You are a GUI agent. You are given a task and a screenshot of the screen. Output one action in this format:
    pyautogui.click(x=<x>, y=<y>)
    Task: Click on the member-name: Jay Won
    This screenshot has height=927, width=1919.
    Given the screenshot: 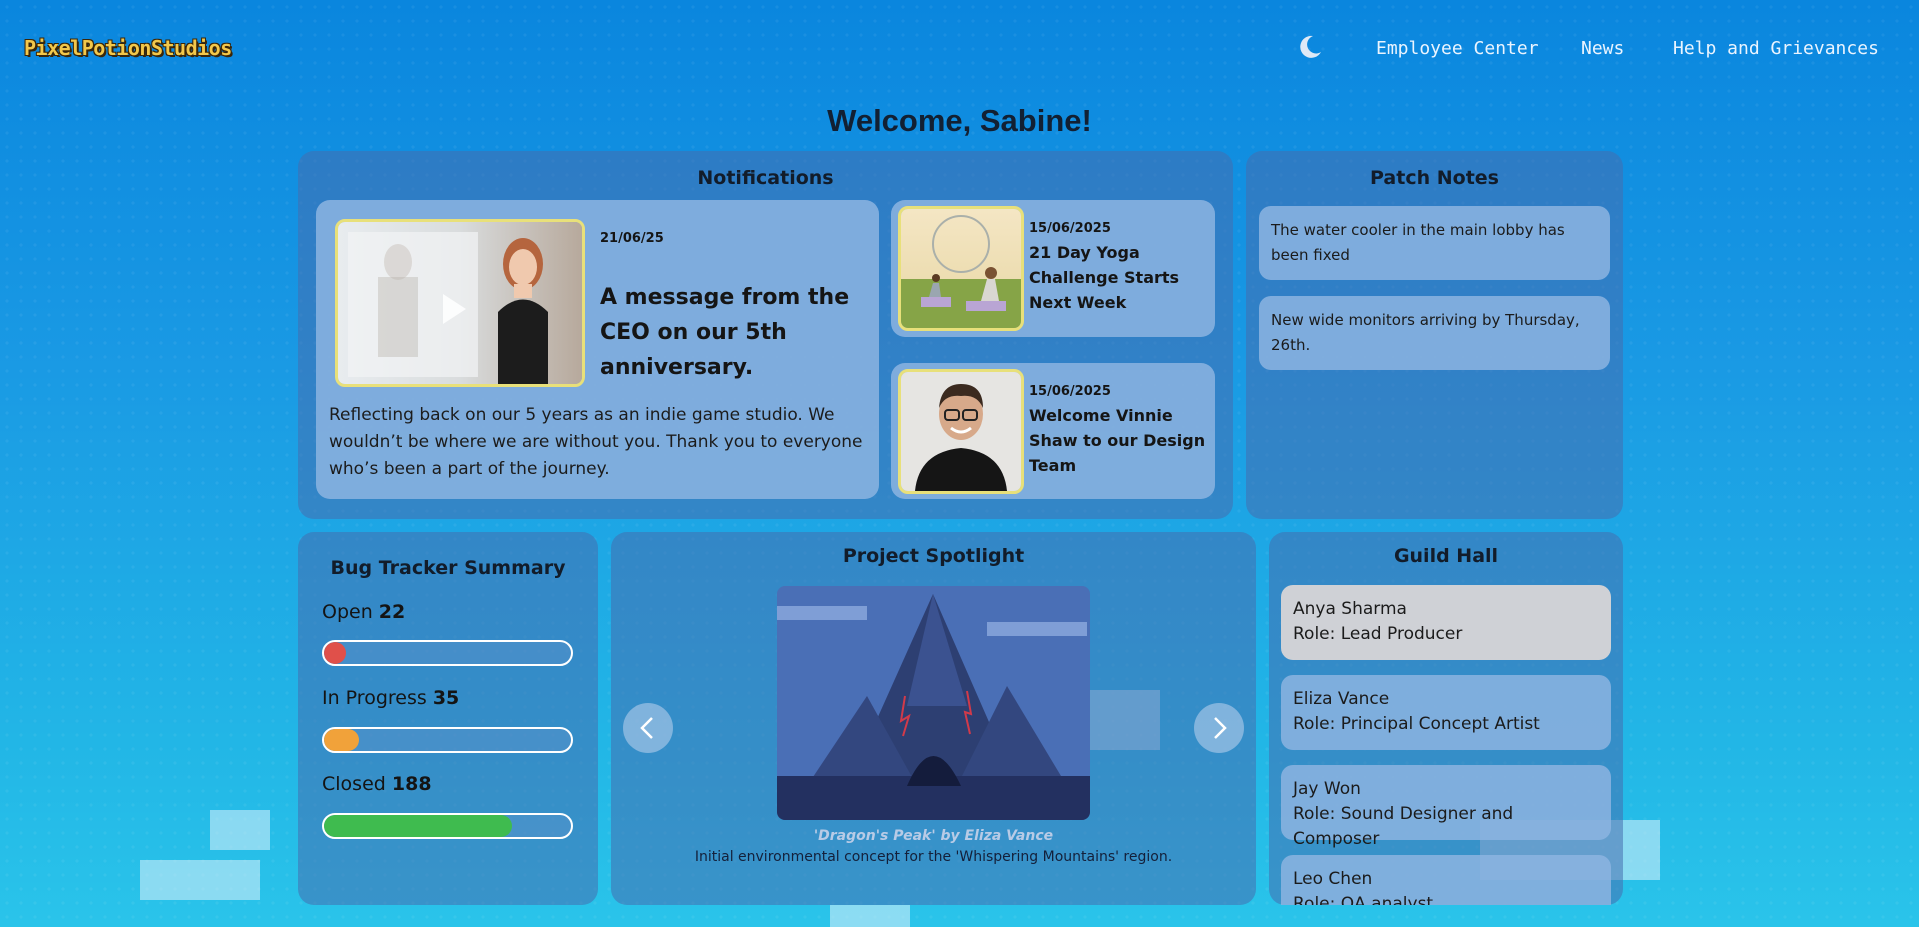 What is the action you would take?
    pyautogui.click(x=1327, y=789)
    